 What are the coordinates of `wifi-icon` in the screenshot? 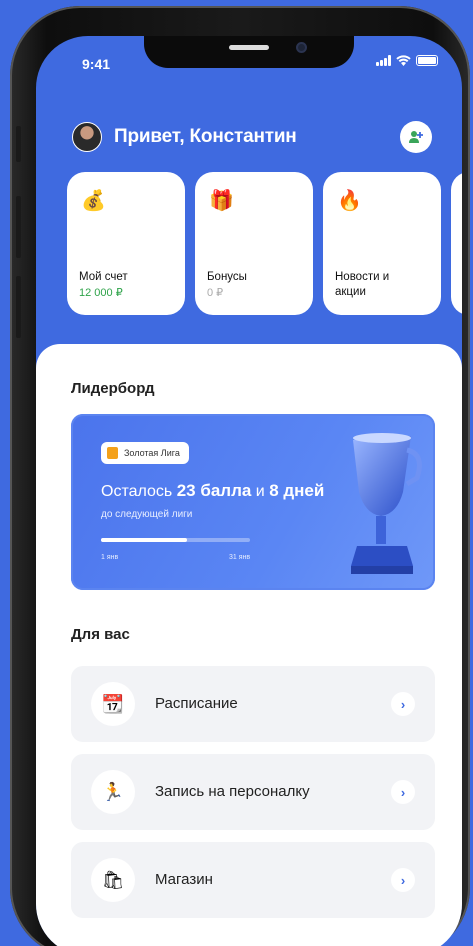 It's located at (403, 60).